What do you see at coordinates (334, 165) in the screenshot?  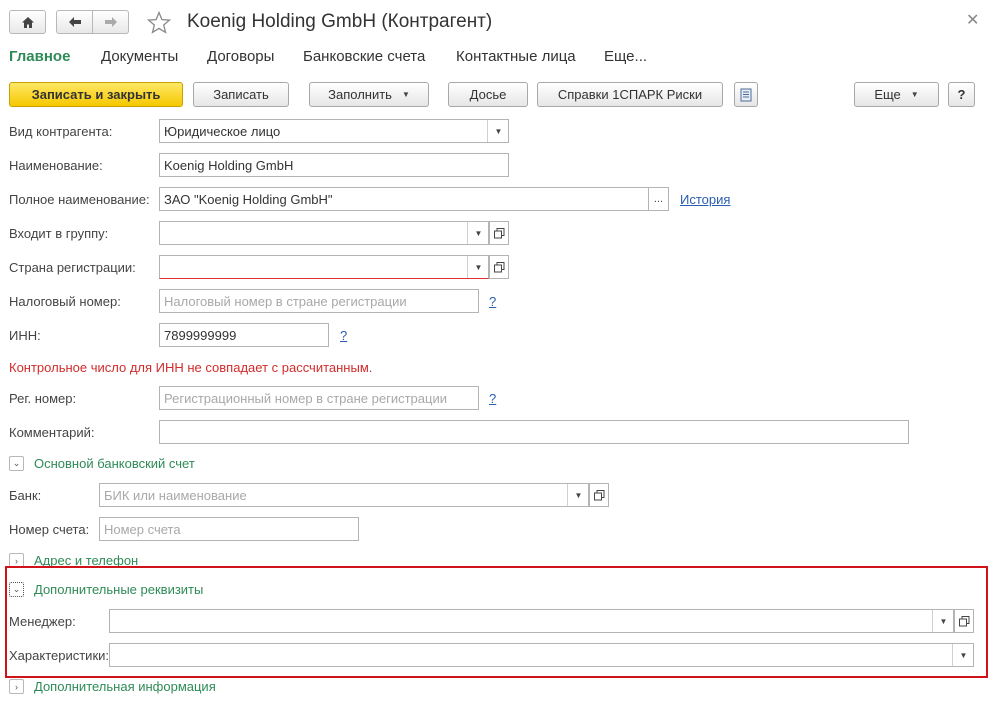 I see `name-input: Koenig Holding GmbH` at bounding box center [334, 165].